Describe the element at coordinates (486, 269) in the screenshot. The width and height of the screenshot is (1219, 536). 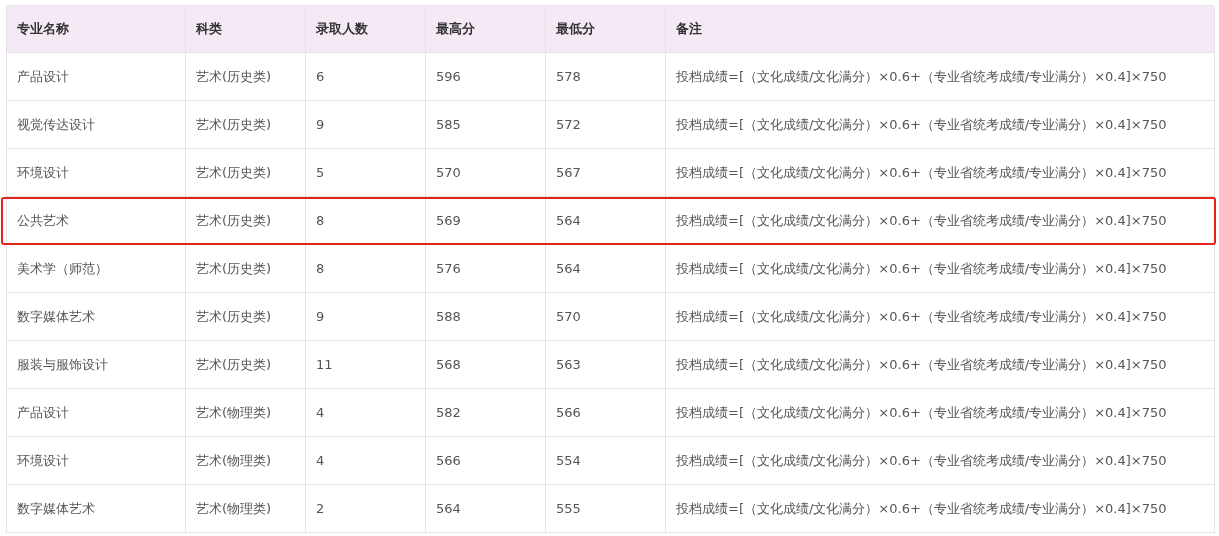
I see `table-cell: 576` at that location.